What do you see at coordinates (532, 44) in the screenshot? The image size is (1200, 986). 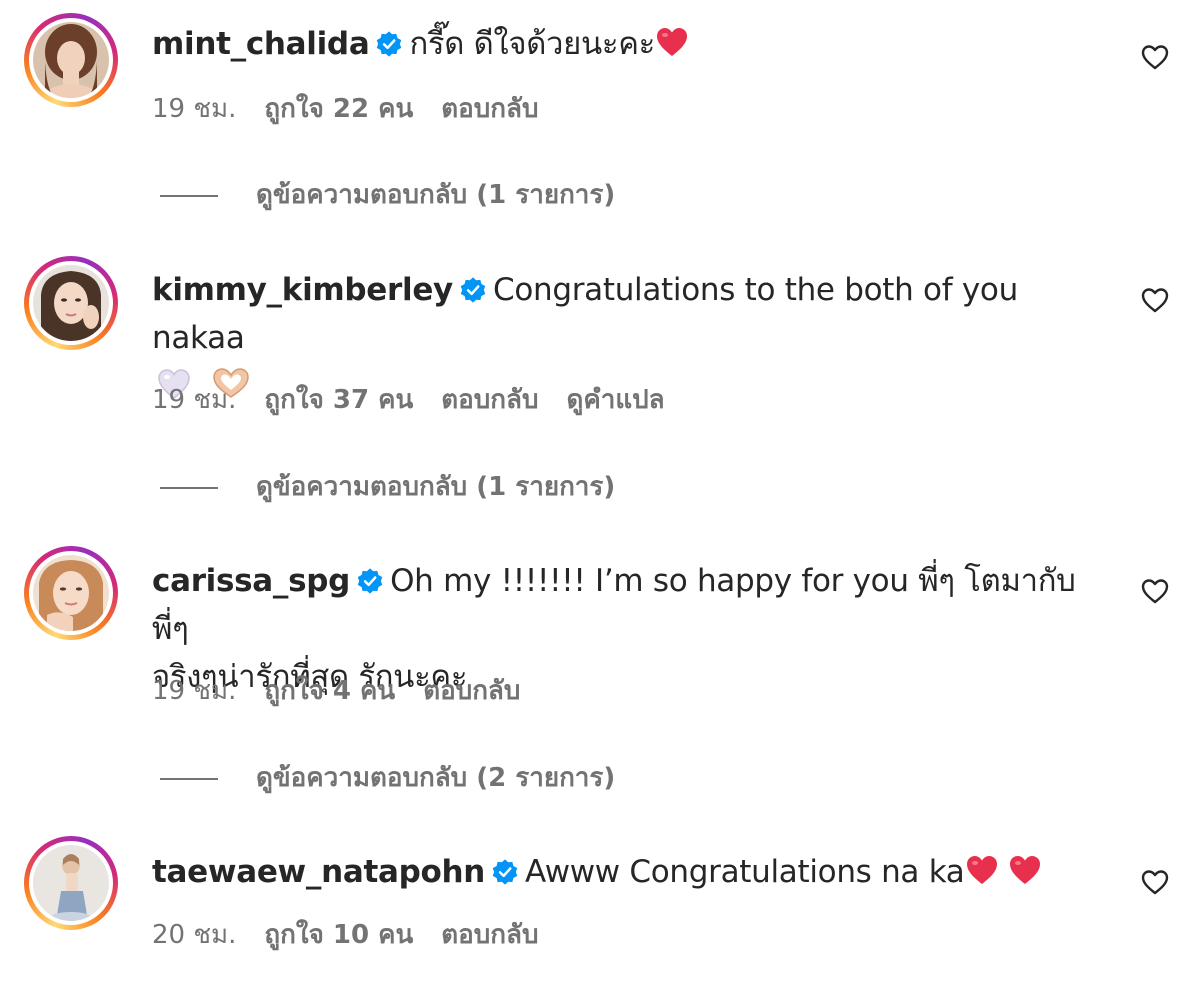 I see `comment-body: กรี๊ด ดีใจด้วยนะคะ` at bounding box center [532, 44].